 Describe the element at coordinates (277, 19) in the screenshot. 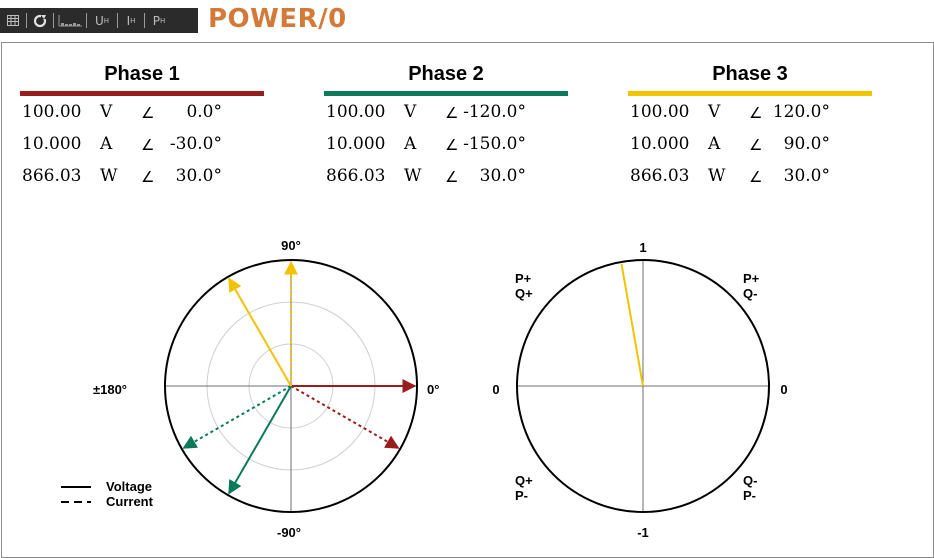

I see `page-title: POWER/0` at that location.